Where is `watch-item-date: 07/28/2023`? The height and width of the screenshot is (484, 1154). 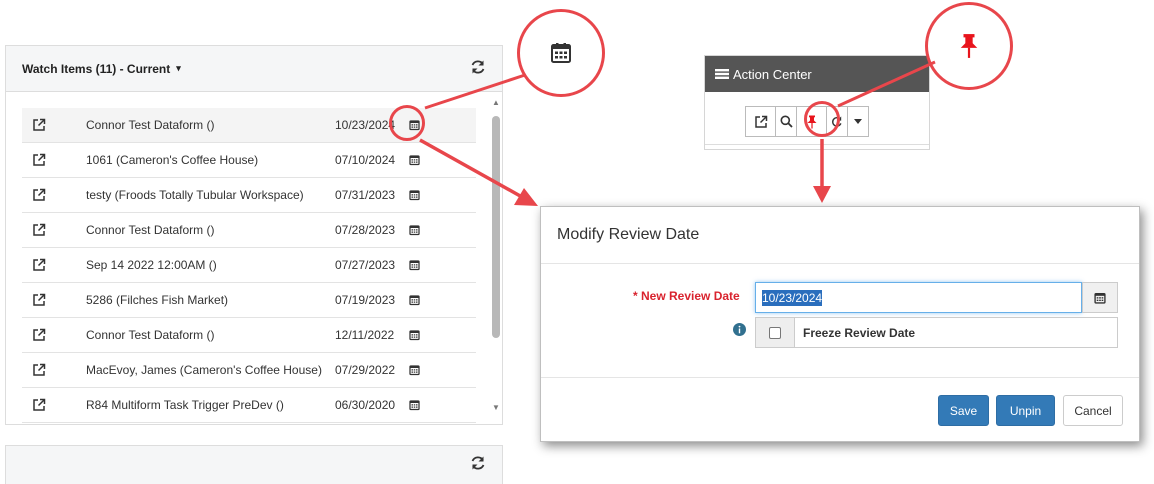
watch-item-date: 07/28/2023 is located at coordinates (365, 230).